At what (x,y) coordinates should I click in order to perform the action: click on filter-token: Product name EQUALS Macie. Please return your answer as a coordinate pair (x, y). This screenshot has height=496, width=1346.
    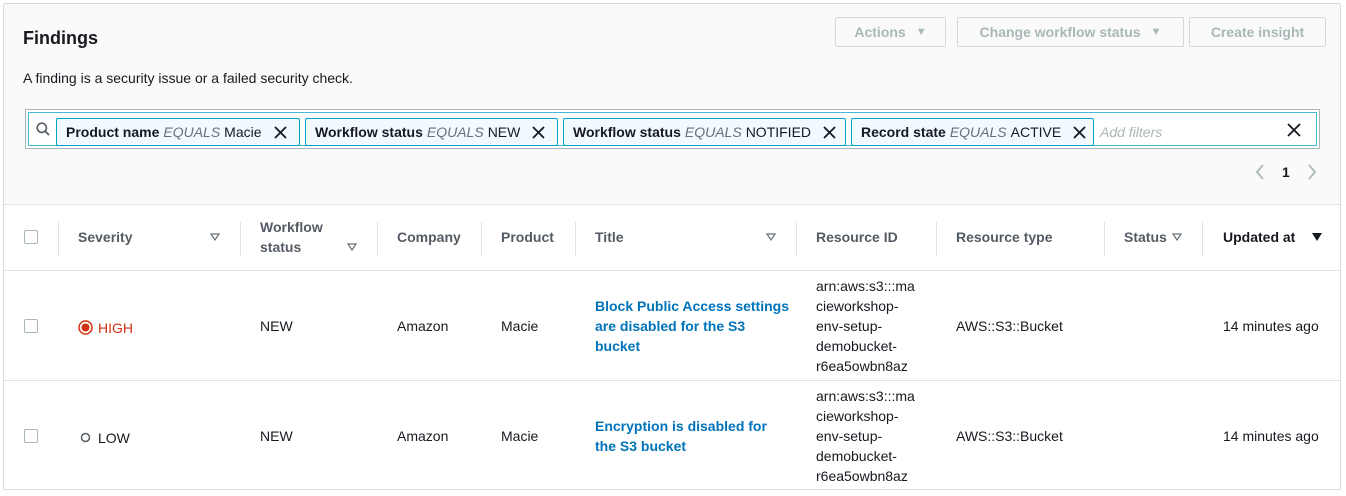
    Looking at the image, I should click on (178, 132).